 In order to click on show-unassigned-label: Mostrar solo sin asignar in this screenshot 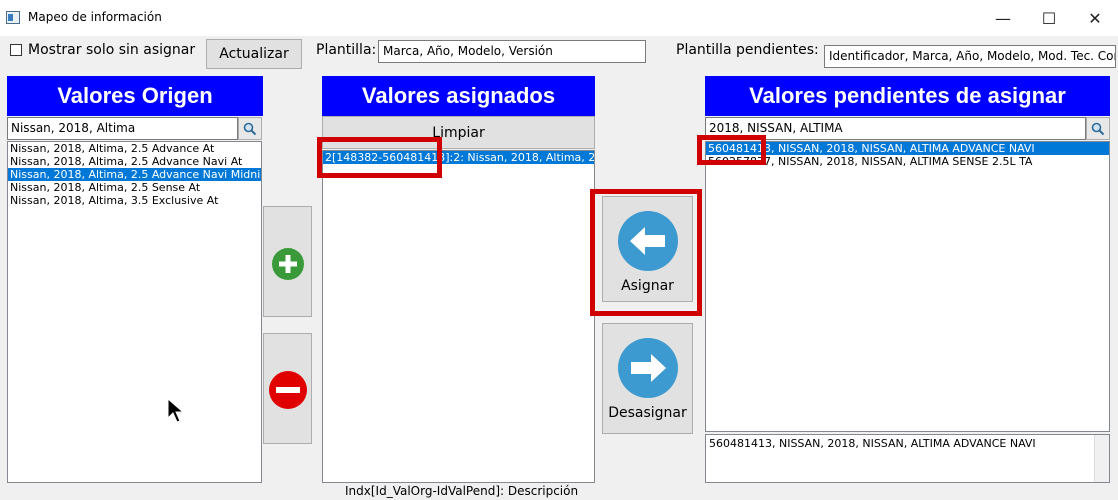, I will do `click(112, 50)`.